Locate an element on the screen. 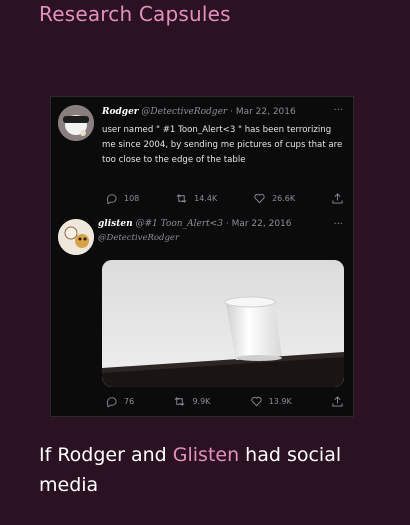  reply-to-handle: @DetectiveRodger is located at coordinates (138, 238).